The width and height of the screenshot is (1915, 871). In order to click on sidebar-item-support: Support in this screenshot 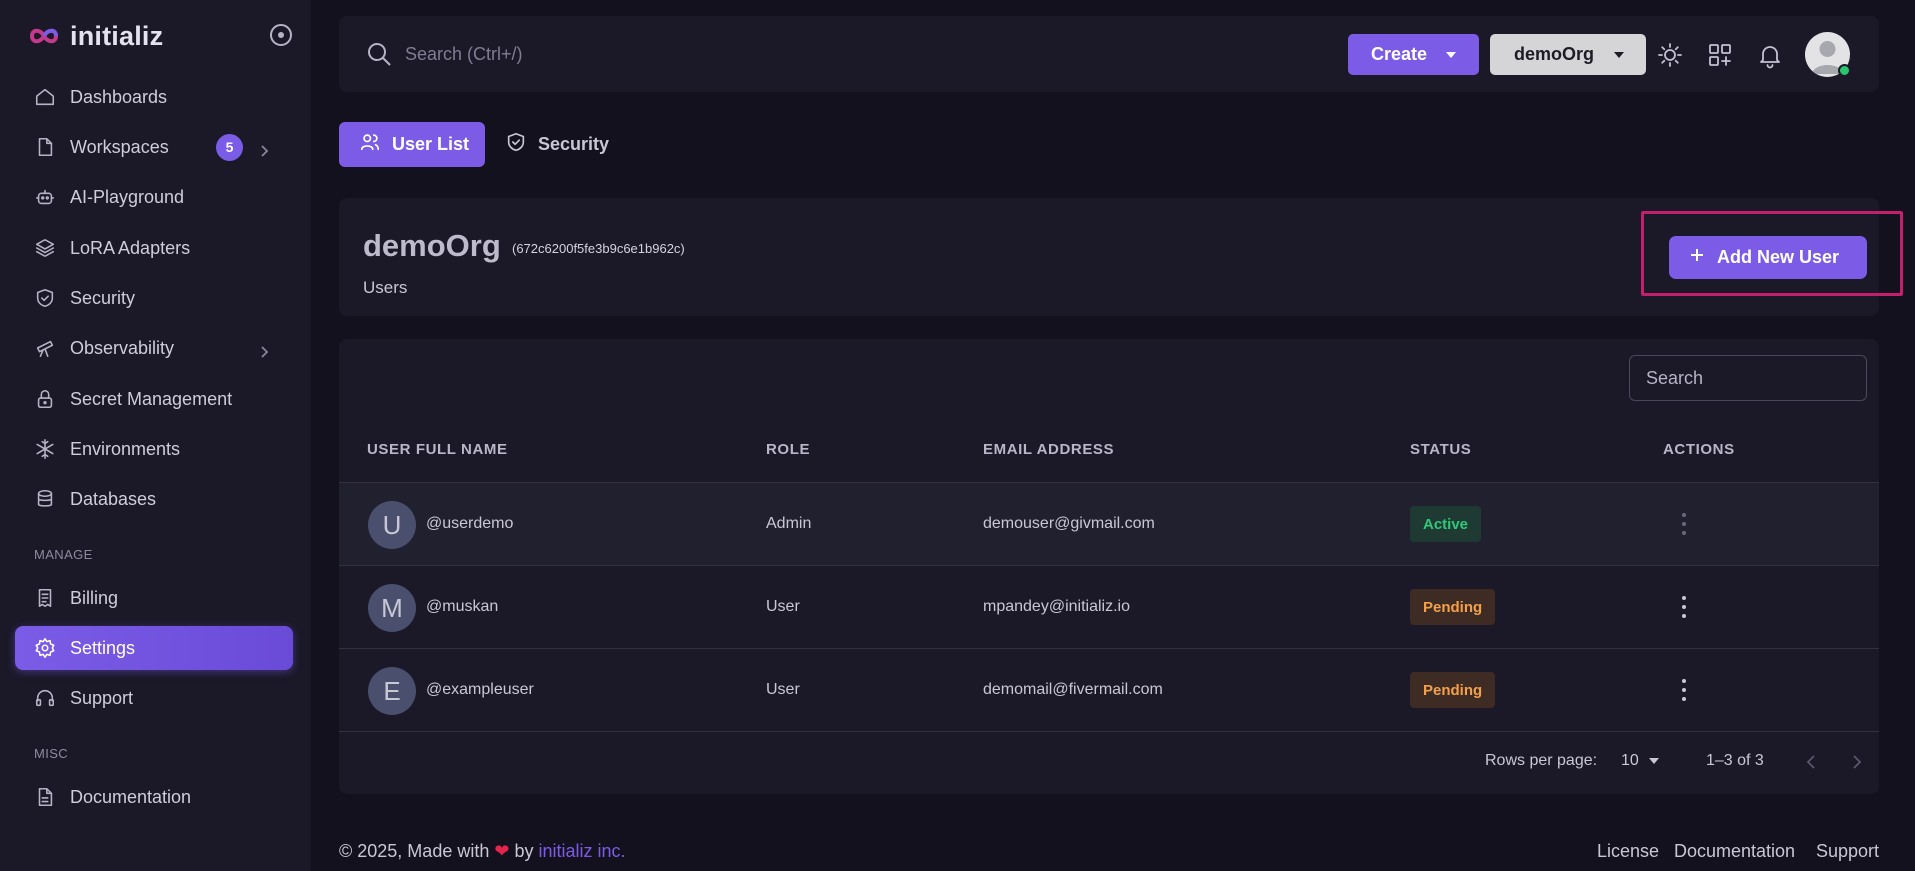, I will do `click(154, 698)`.